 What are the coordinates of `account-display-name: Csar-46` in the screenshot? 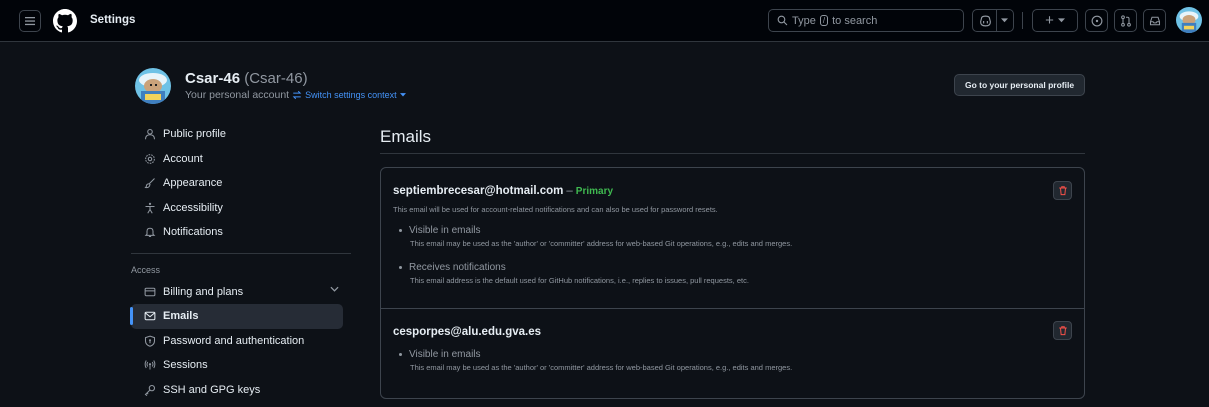 It's located at (213, 78).